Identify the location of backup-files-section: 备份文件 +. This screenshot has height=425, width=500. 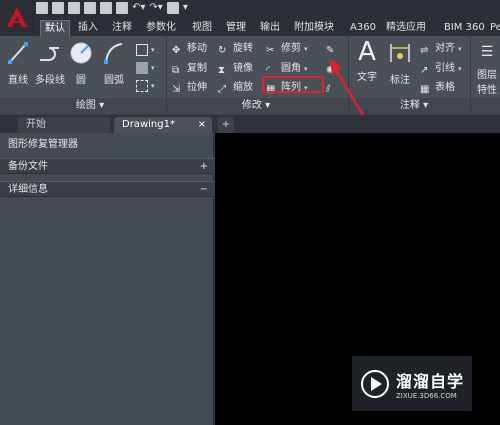
(107, 166).